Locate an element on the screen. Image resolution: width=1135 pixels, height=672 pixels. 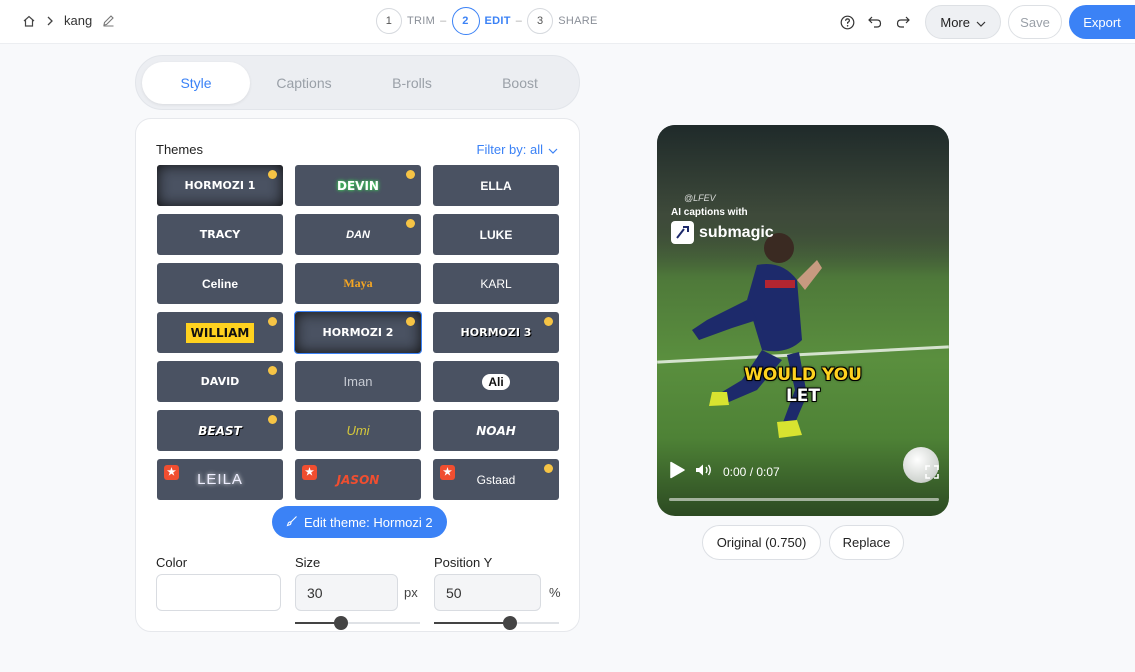
fullscreen-icon is located at coordinates (932, 474).